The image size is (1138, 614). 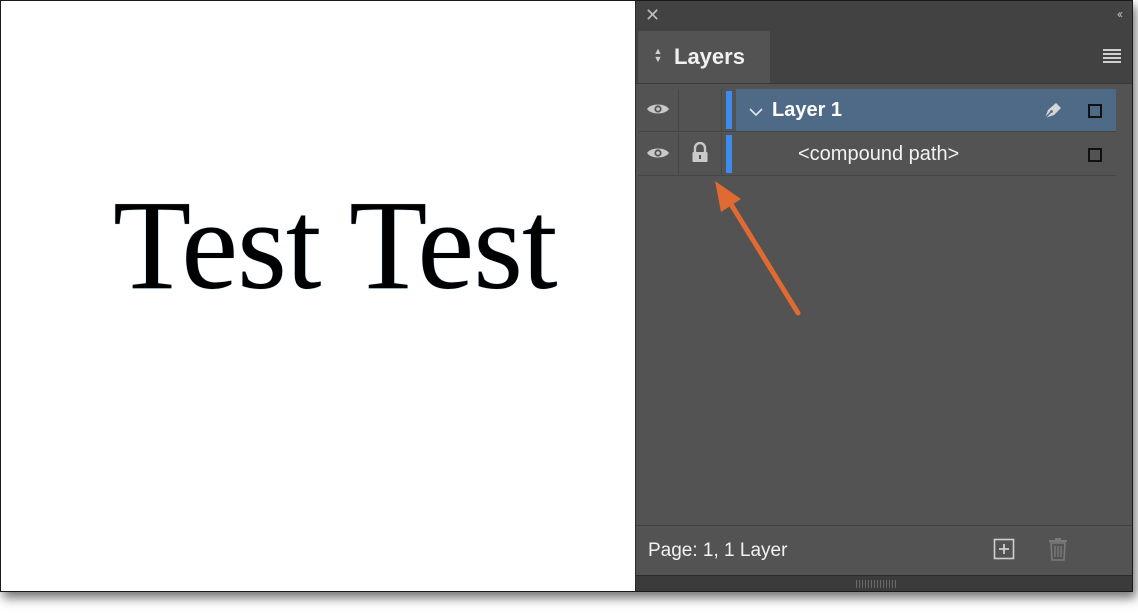 I want to click on layer-row-compound-path: <compound path>, so click(x=877, y=154).